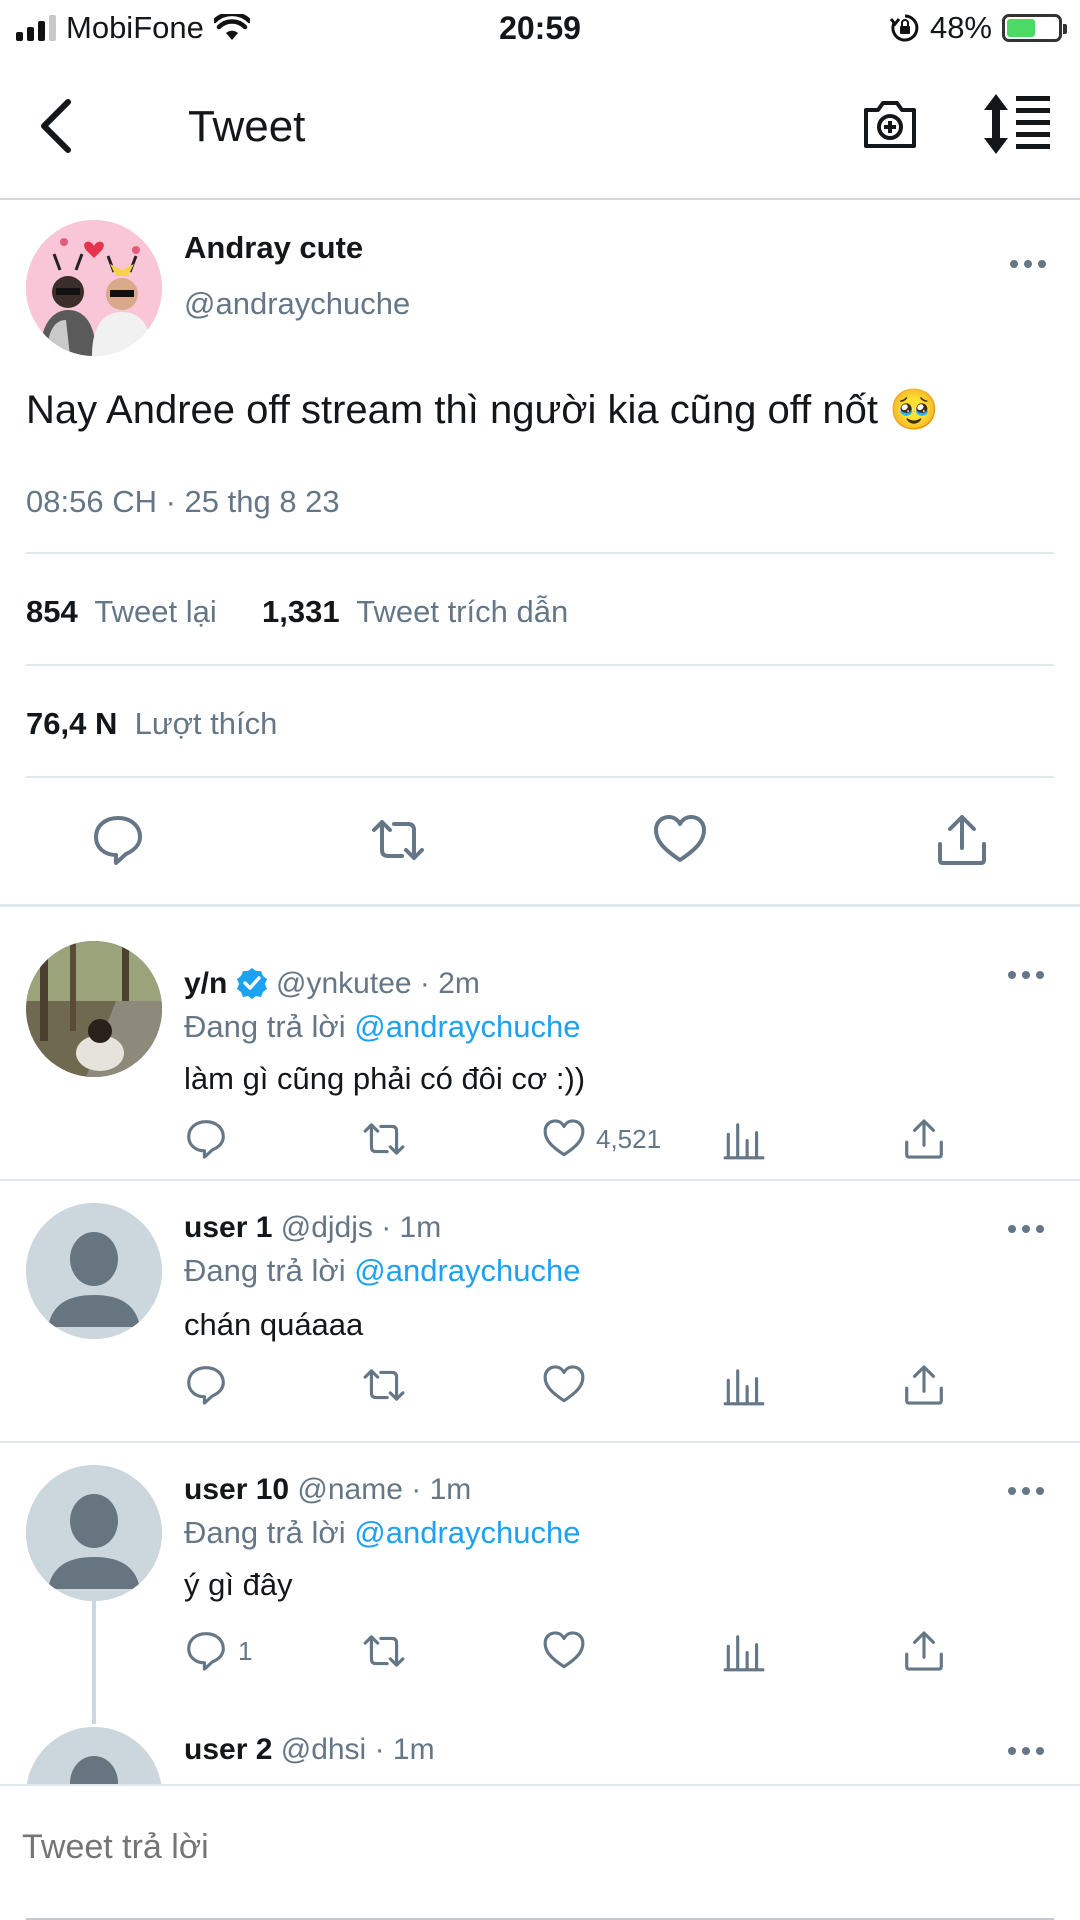 The width and height of the screenshot is (1080, 1920). Describe the element at coordinates (228, 1749) in the screenshot. I see `reply-author-name: user 2` at that location.